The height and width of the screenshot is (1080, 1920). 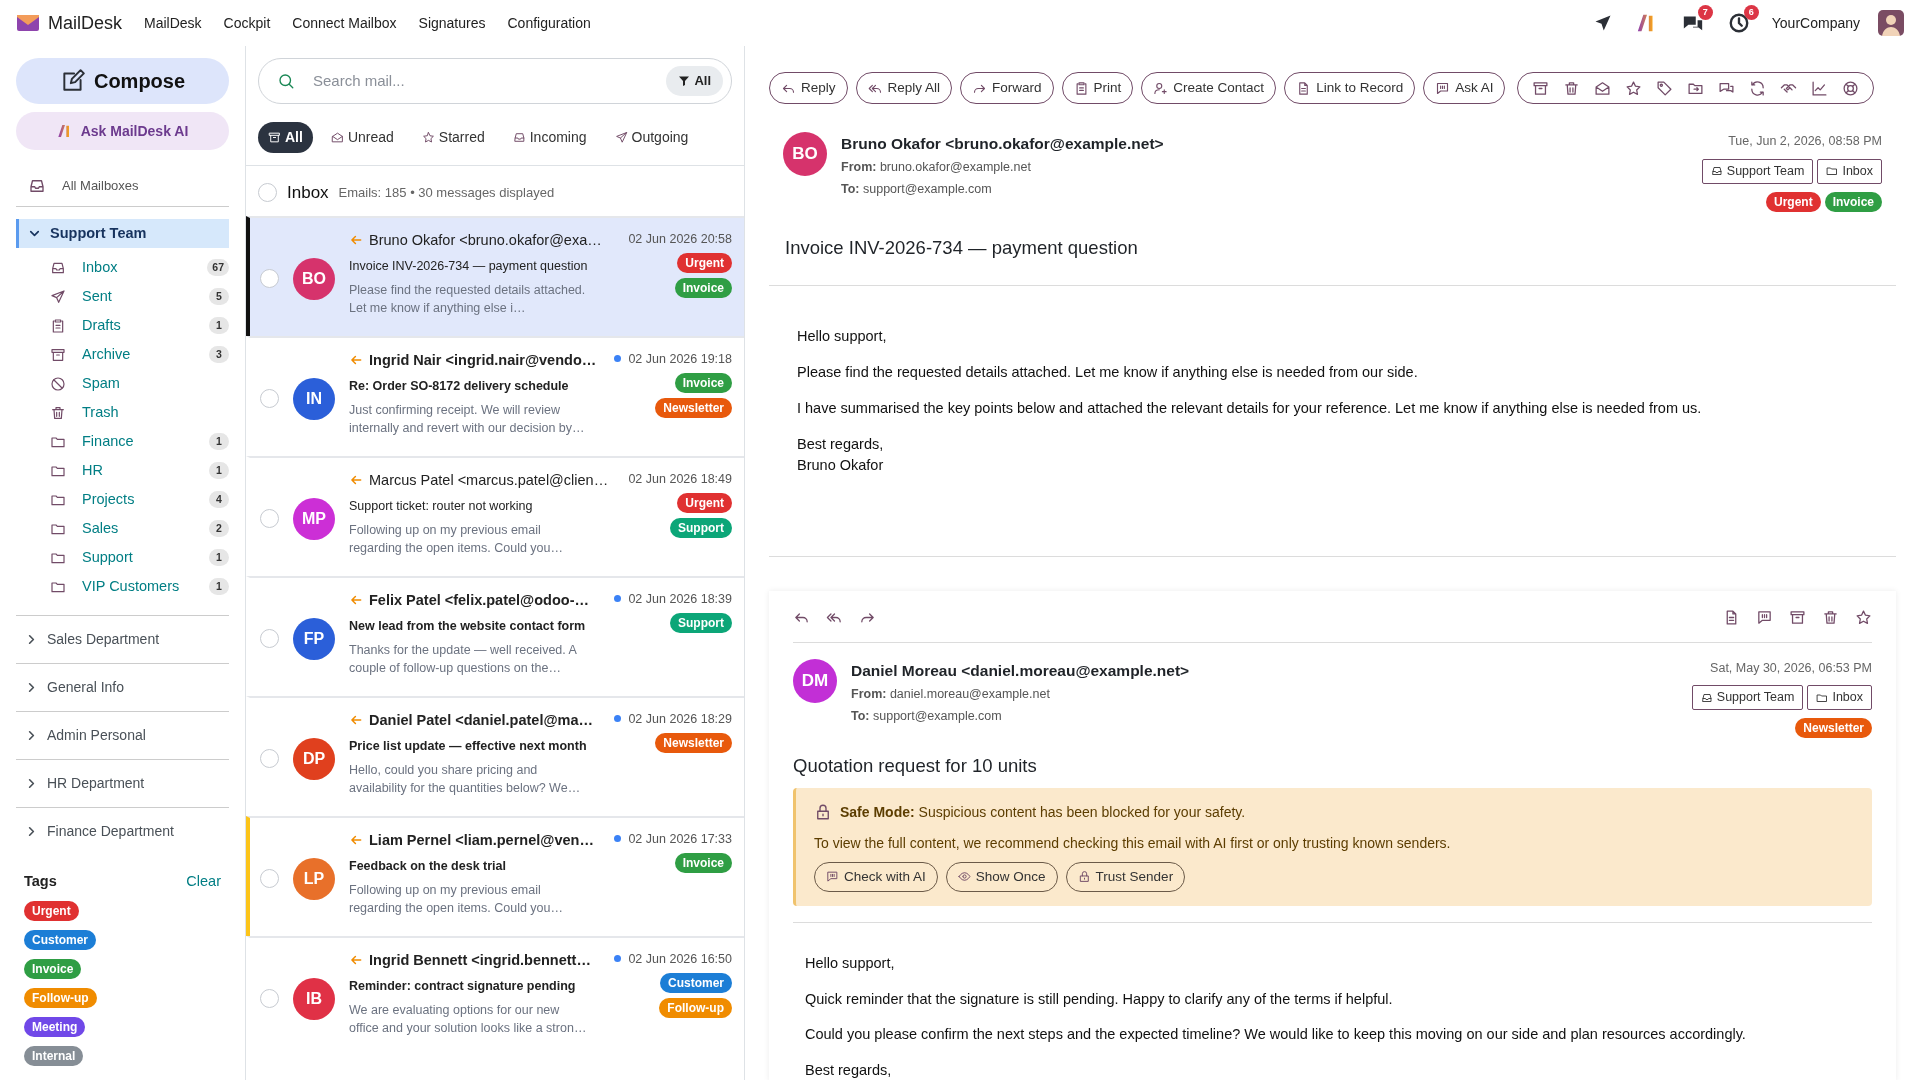 I want to click on message-subject: Reminder: contract signature pending, so click(x=463, y=987).